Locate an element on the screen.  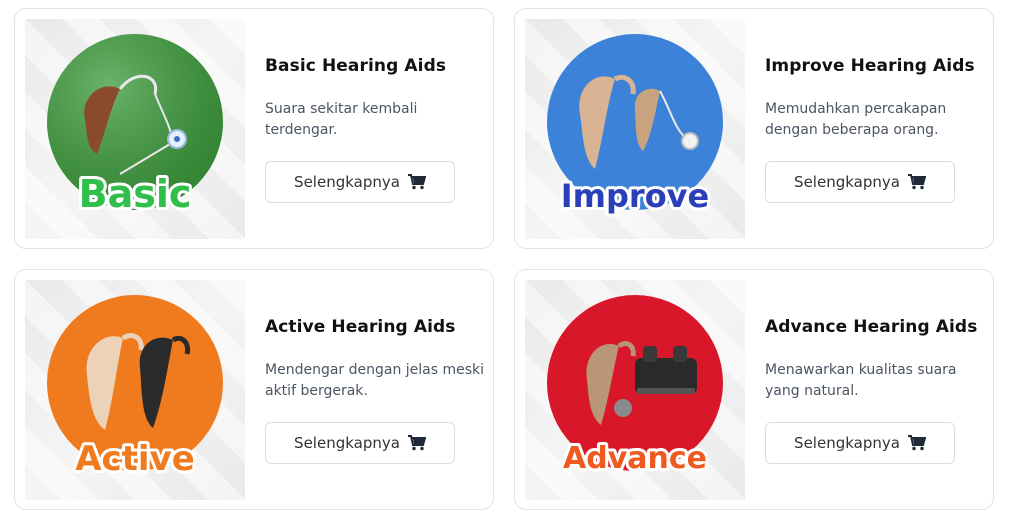
svg-text: Advance is located at coordinates (635, 458).